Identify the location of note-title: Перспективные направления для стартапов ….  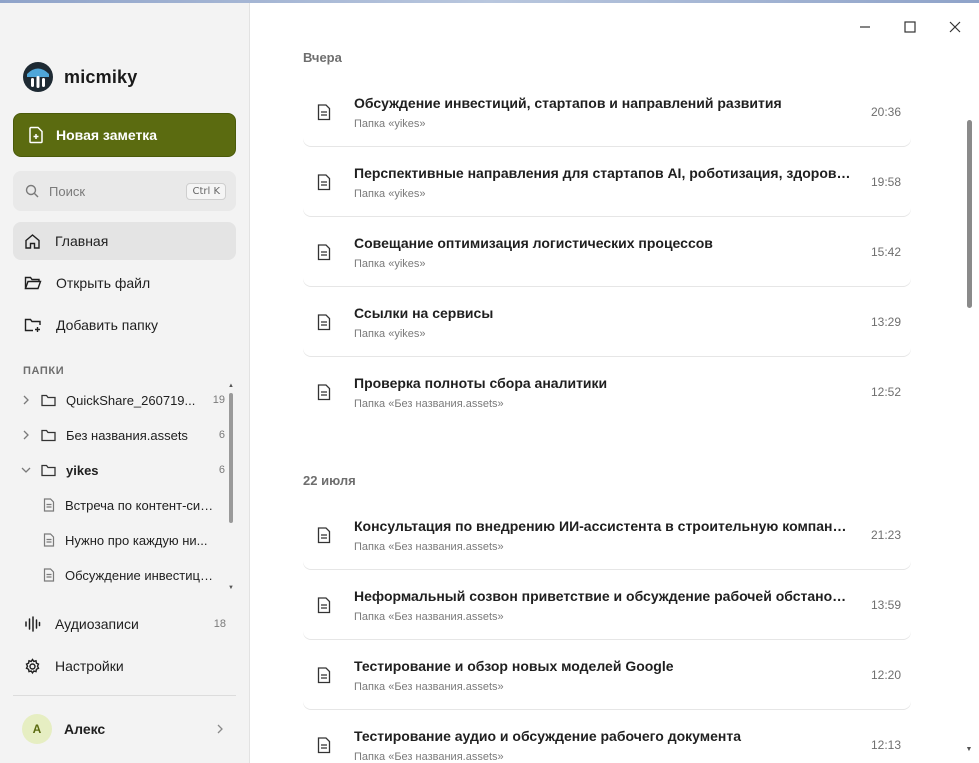
(609, 172).